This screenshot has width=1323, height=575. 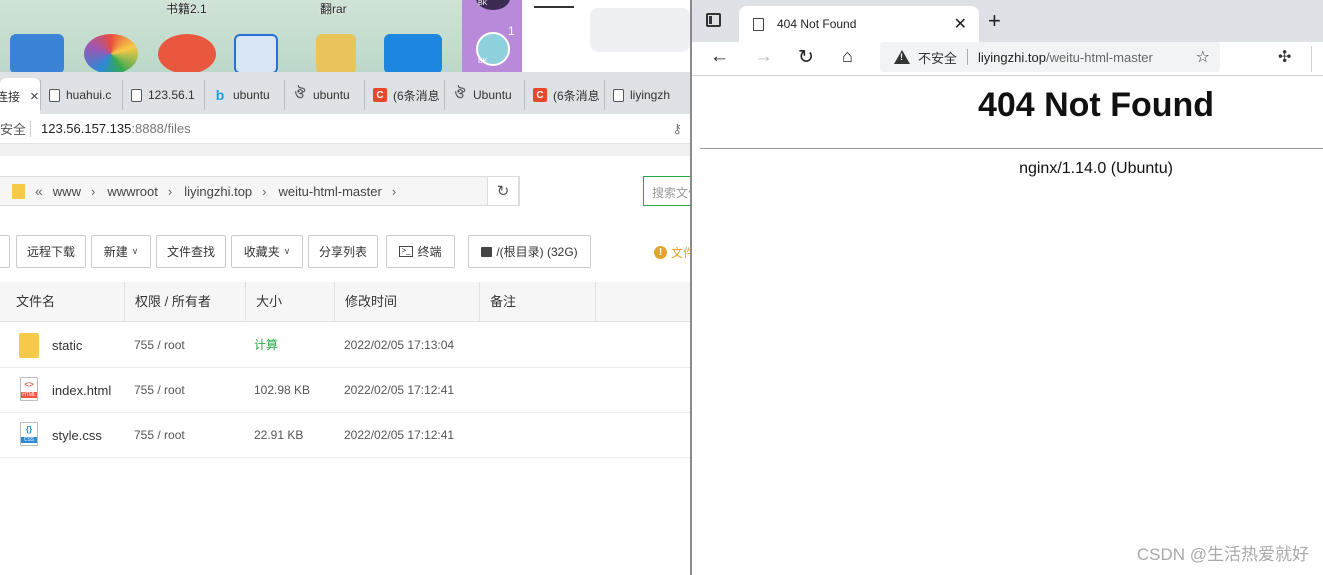 I want to click on brace-glyph: {}, so click(x=29, y=429).